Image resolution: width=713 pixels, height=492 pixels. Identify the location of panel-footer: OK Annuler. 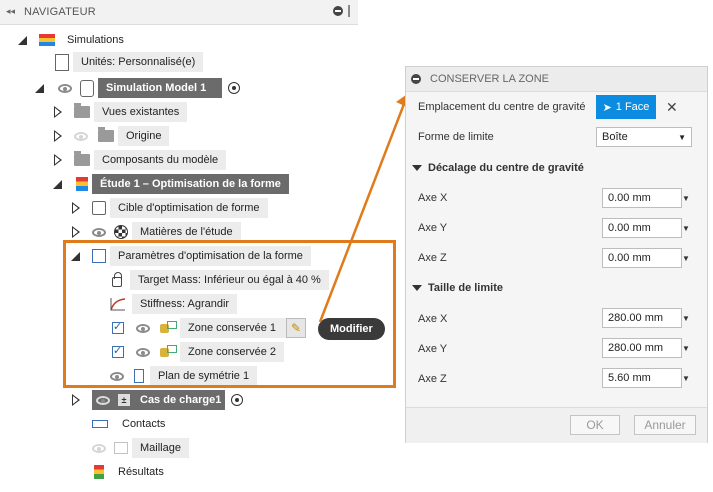
(556, 425).